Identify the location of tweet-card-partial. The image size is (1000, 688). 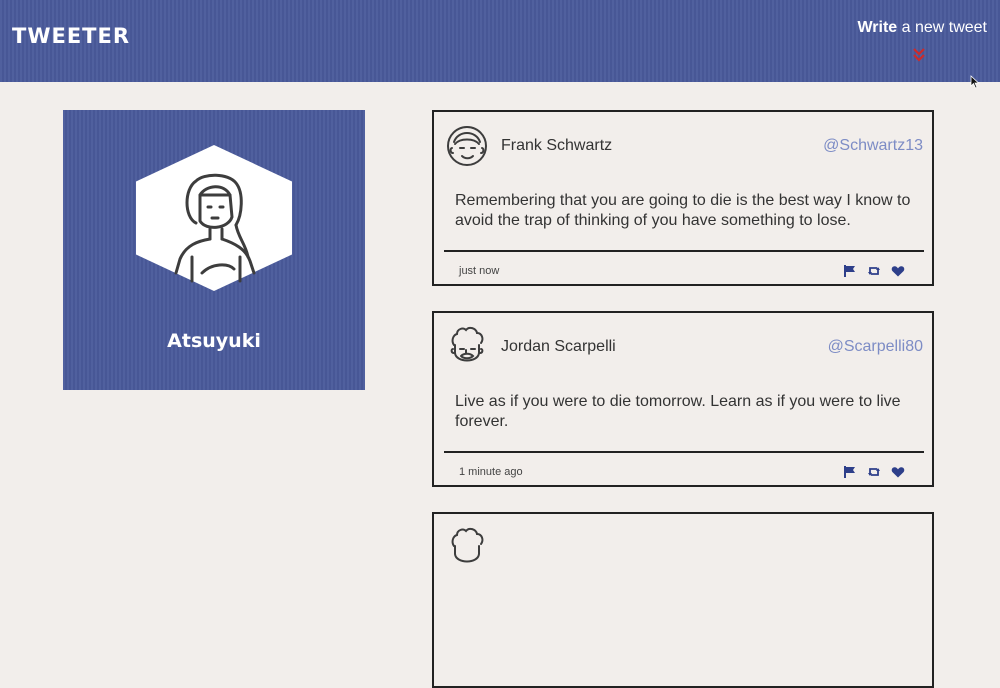
(683, 600).